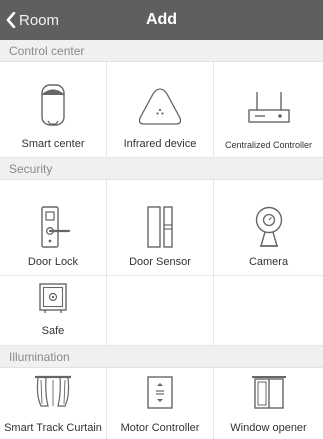 Image resolution: width=323 pixels, height=439 pixels. I want to click on device-smart-track-curtain: Smart Track Curtain, so click(53, 403).